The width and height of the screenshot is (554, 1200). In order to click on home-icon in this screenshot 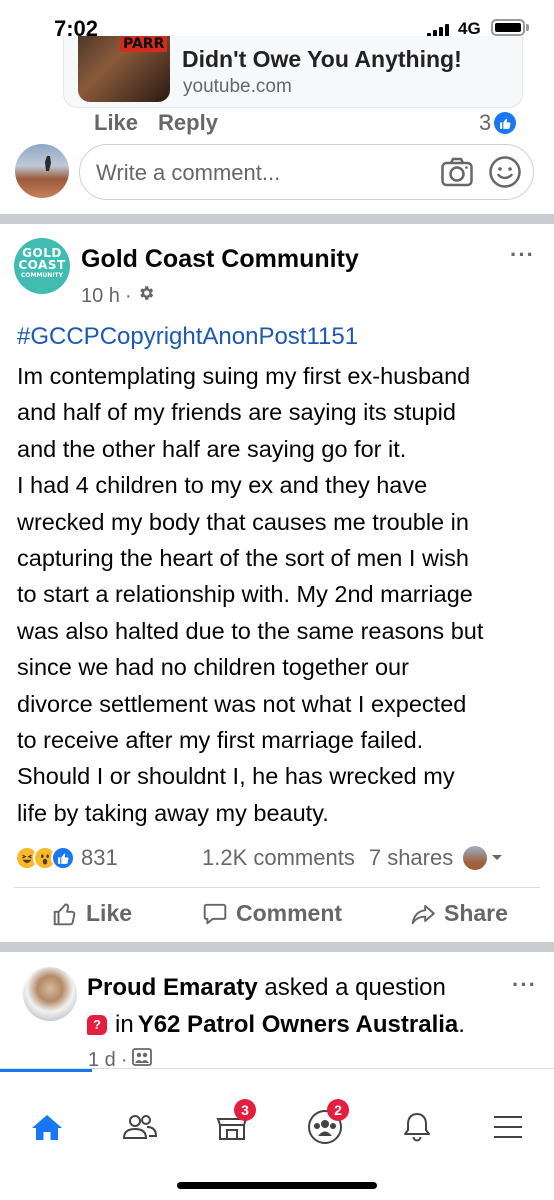, I will do `click(47, 1127)`.